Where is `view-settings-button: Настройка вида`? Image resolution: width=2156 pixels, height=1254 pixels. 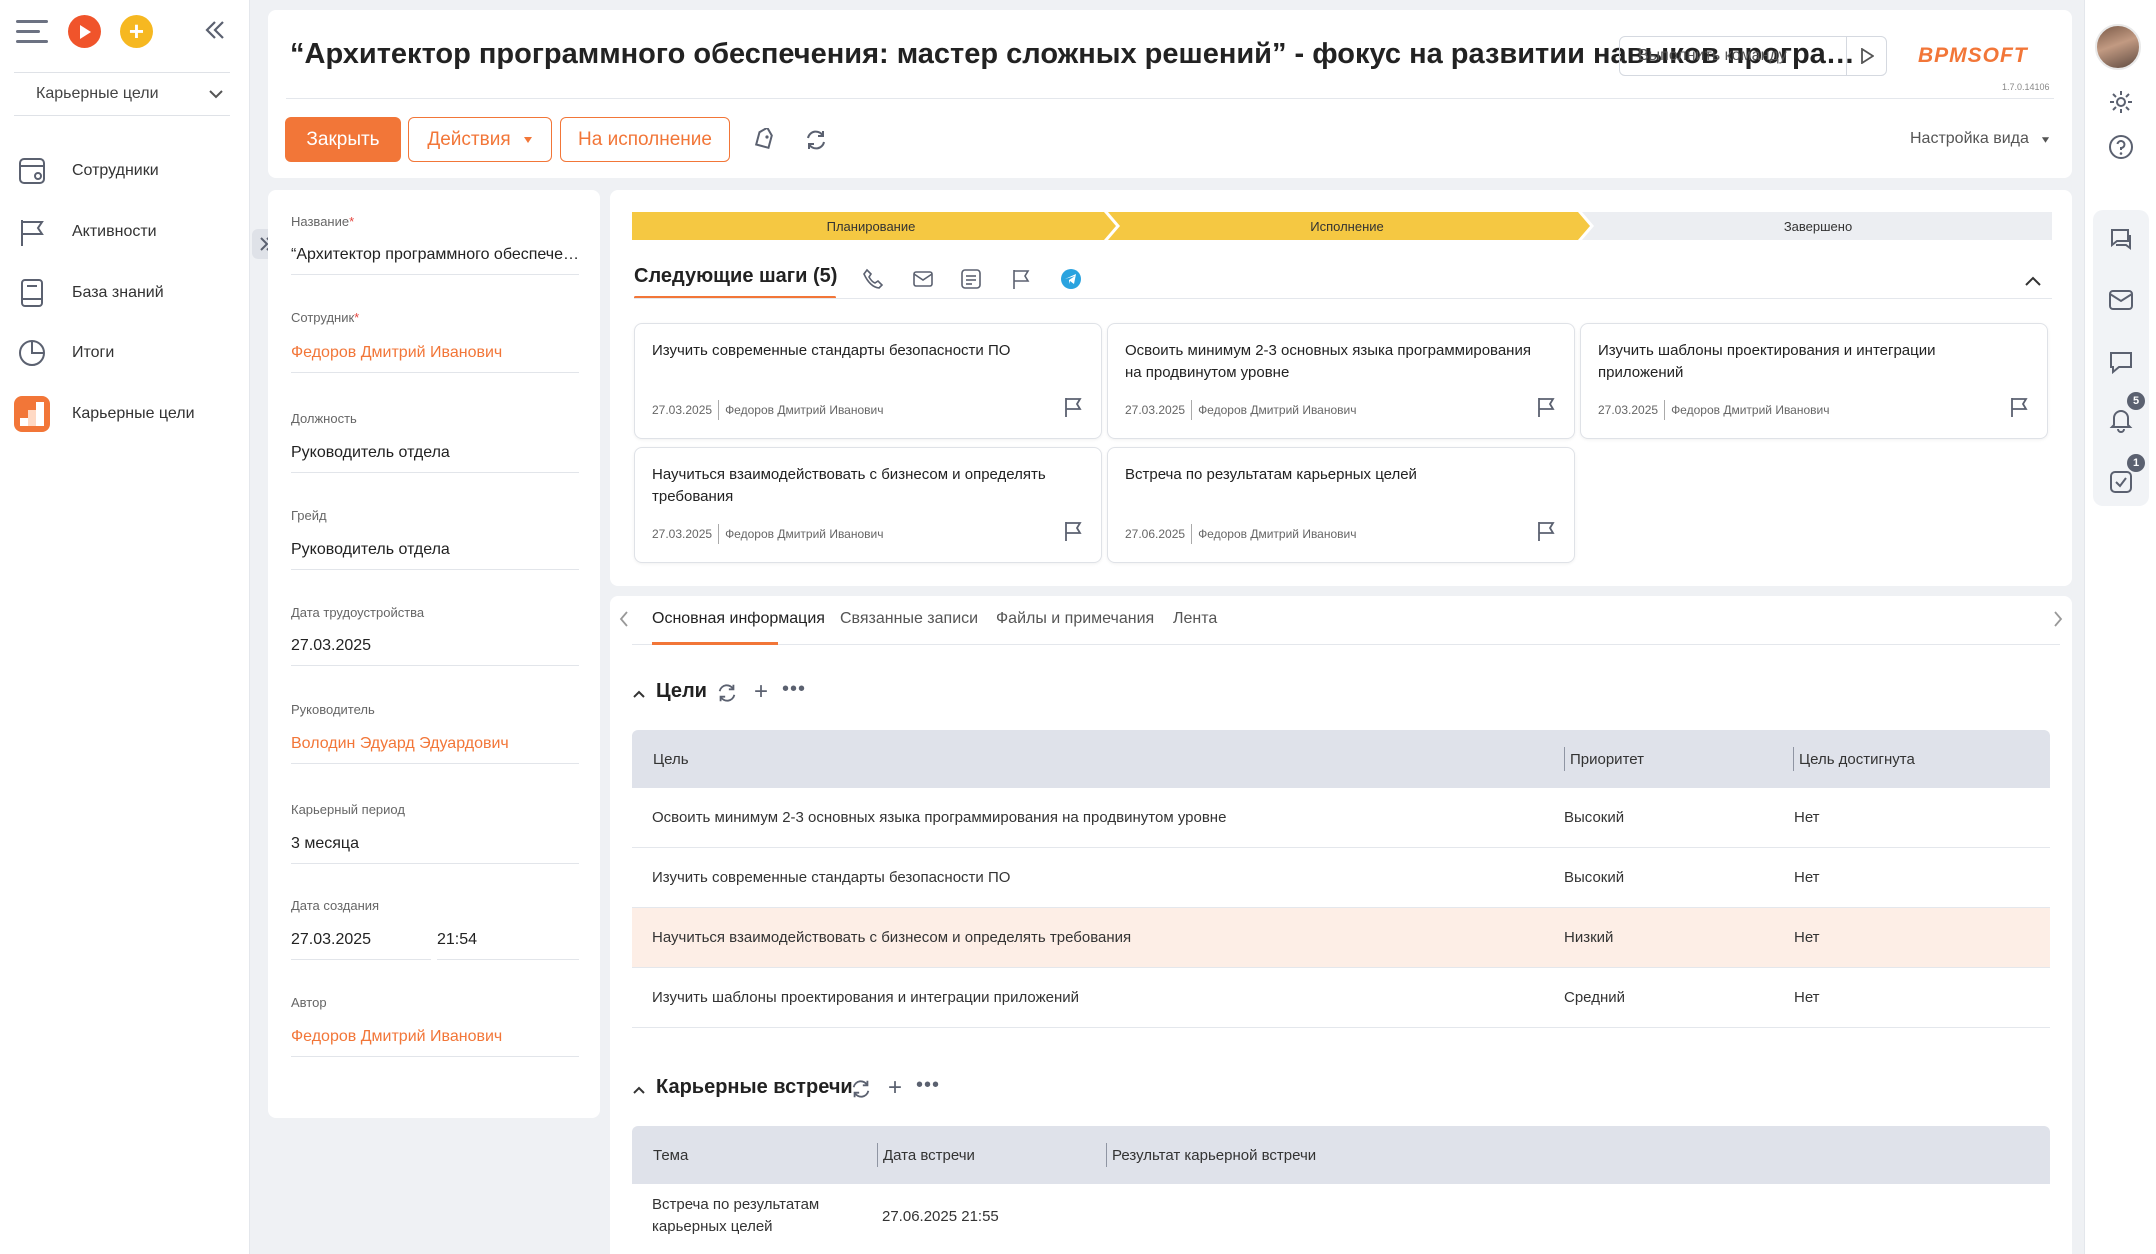
view-settings-button: Настройка вида is located at coordinates (1980, 139).